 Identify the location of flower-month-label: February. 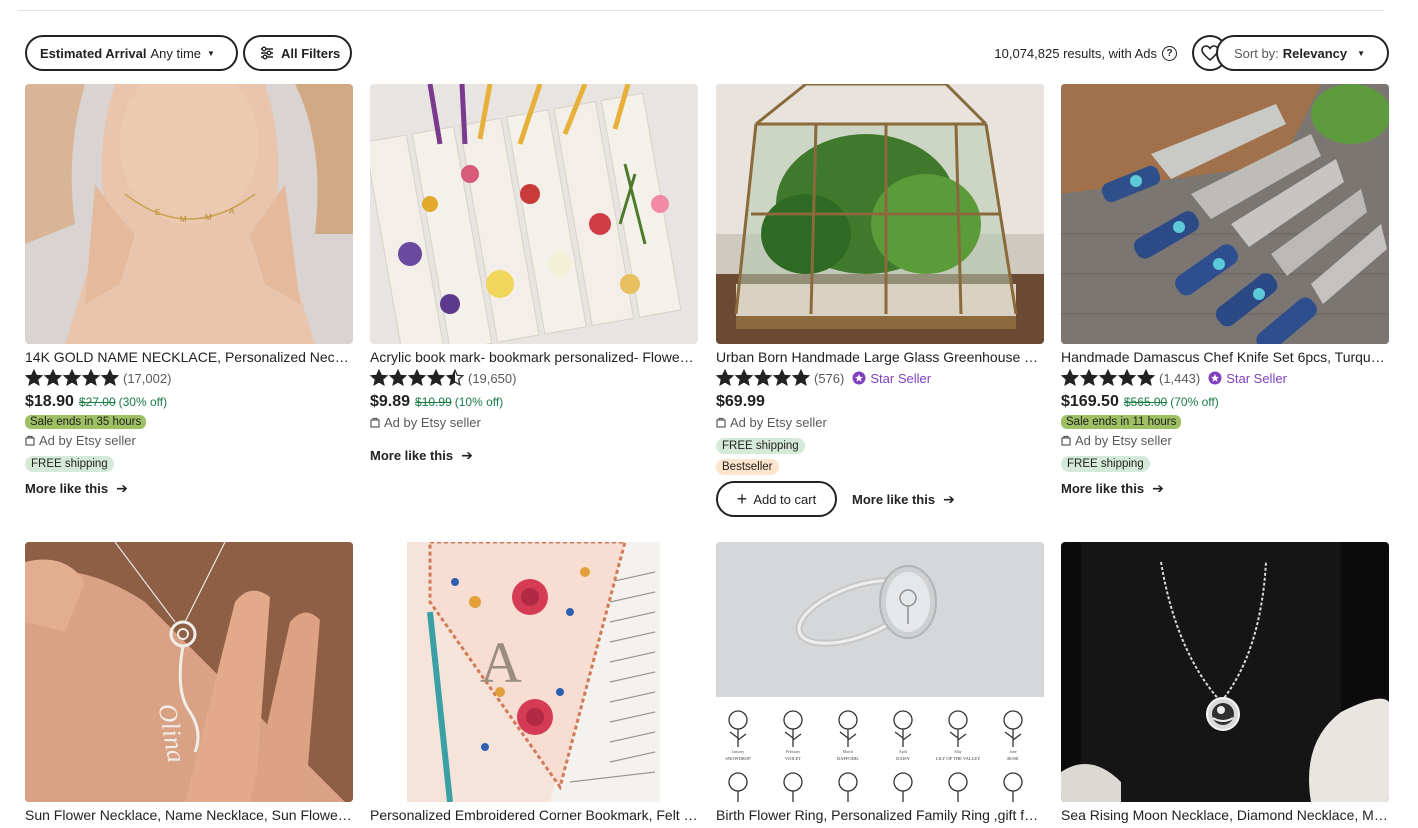
(793, 751).